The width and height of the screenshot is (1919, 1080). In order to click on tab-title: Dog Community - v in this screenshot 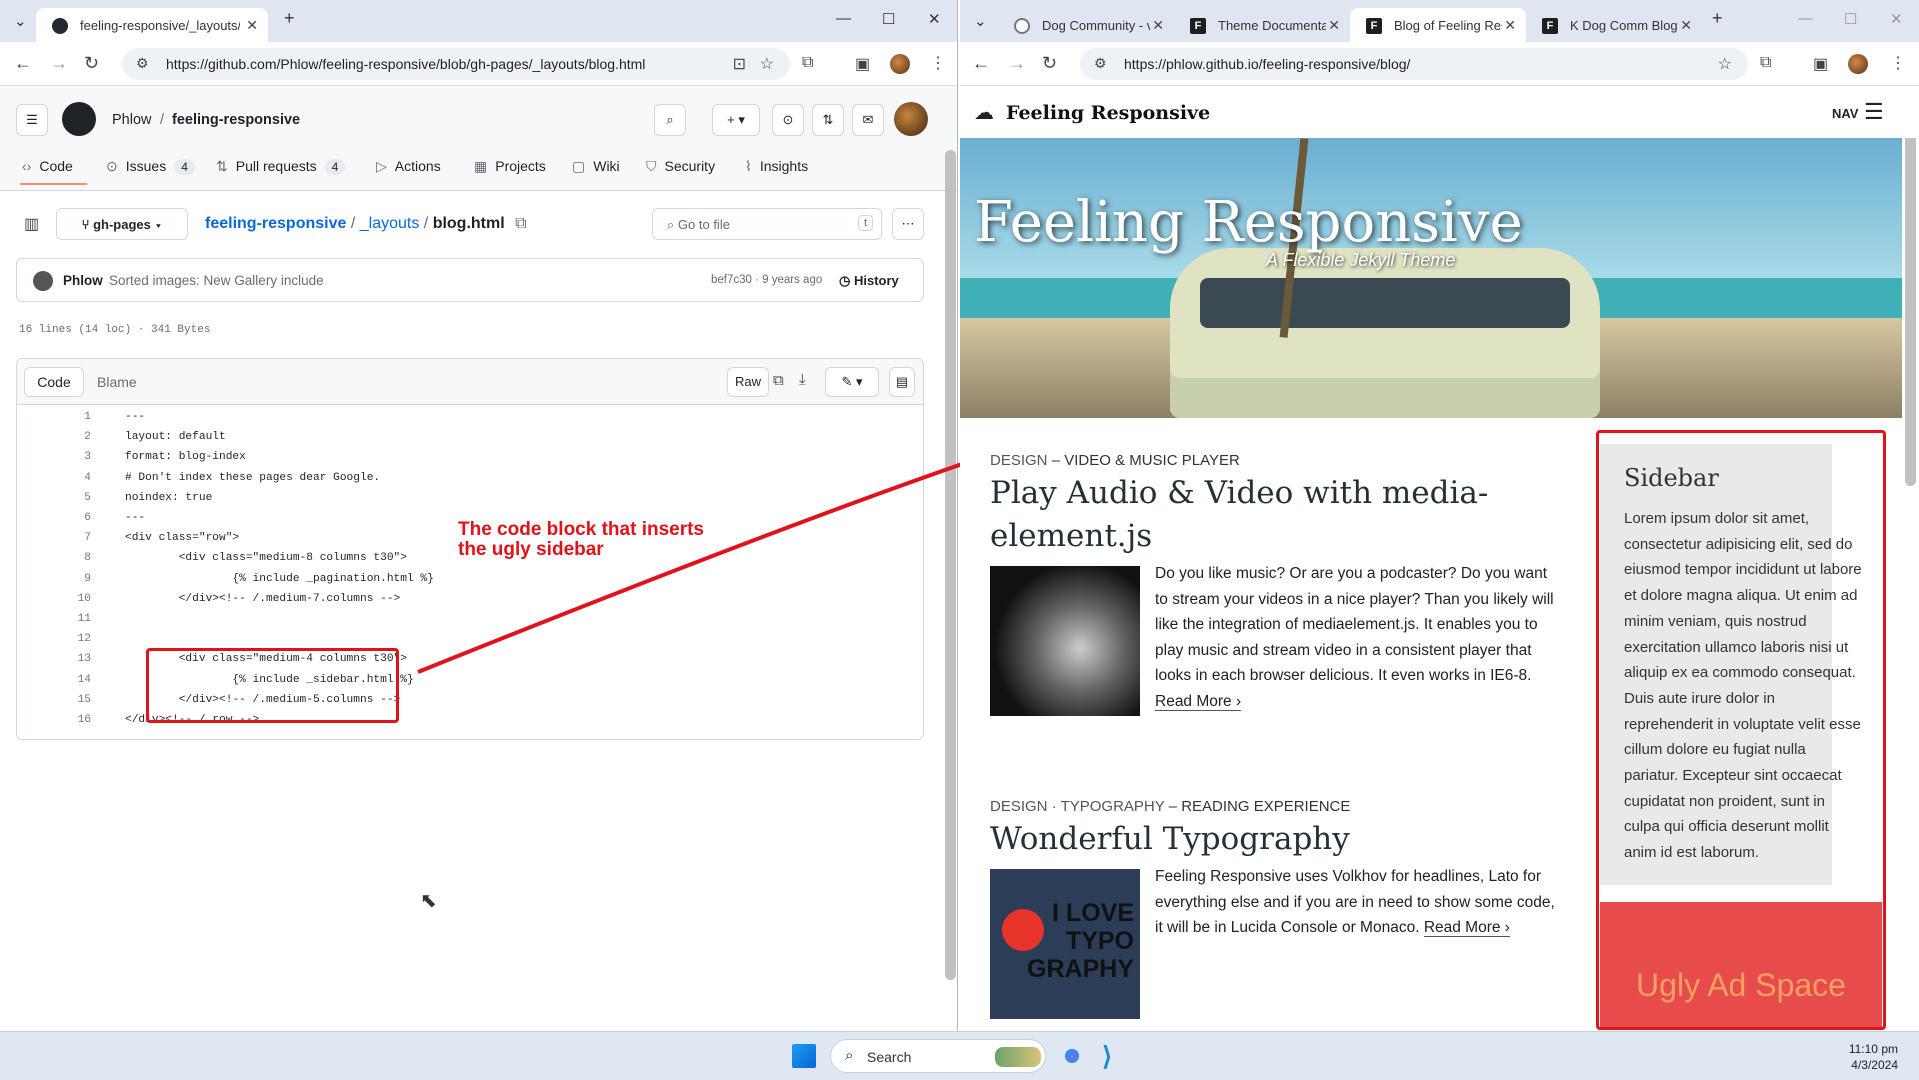, I will do `click(1096, 25)`.